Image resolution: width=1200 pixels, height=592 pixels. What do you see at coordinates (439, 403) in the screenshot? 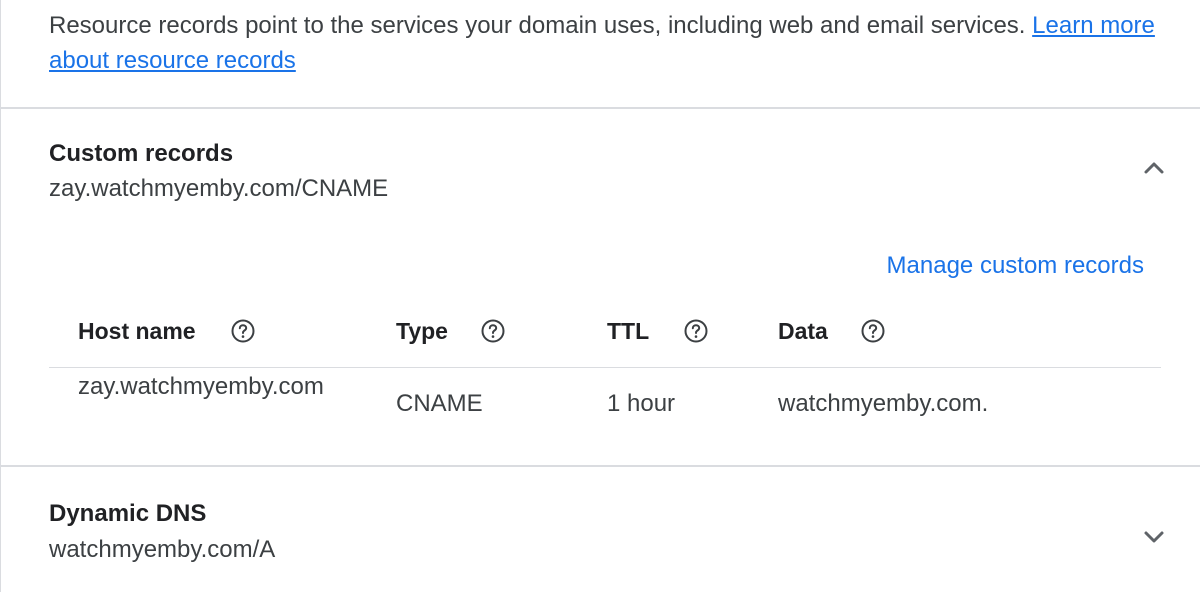
I see `table-cell-type: CNAME` at bounding box center [439, 403].